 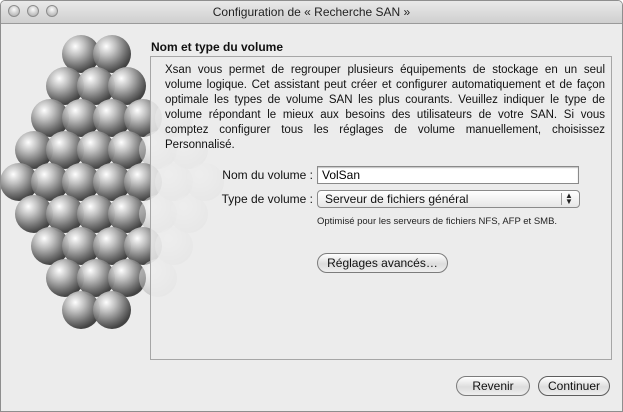 I want to click on decorative-sphere, so click(x=112, y=310).